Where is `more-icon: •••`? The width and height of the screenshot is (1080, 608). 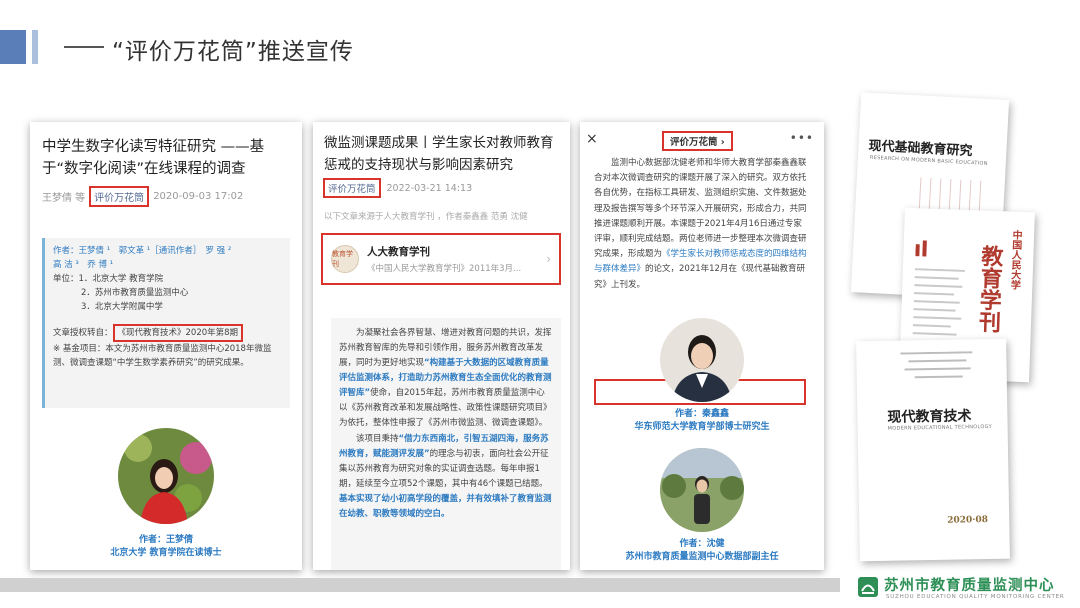
more-icon: ••• is located at coordinates (802, 138).